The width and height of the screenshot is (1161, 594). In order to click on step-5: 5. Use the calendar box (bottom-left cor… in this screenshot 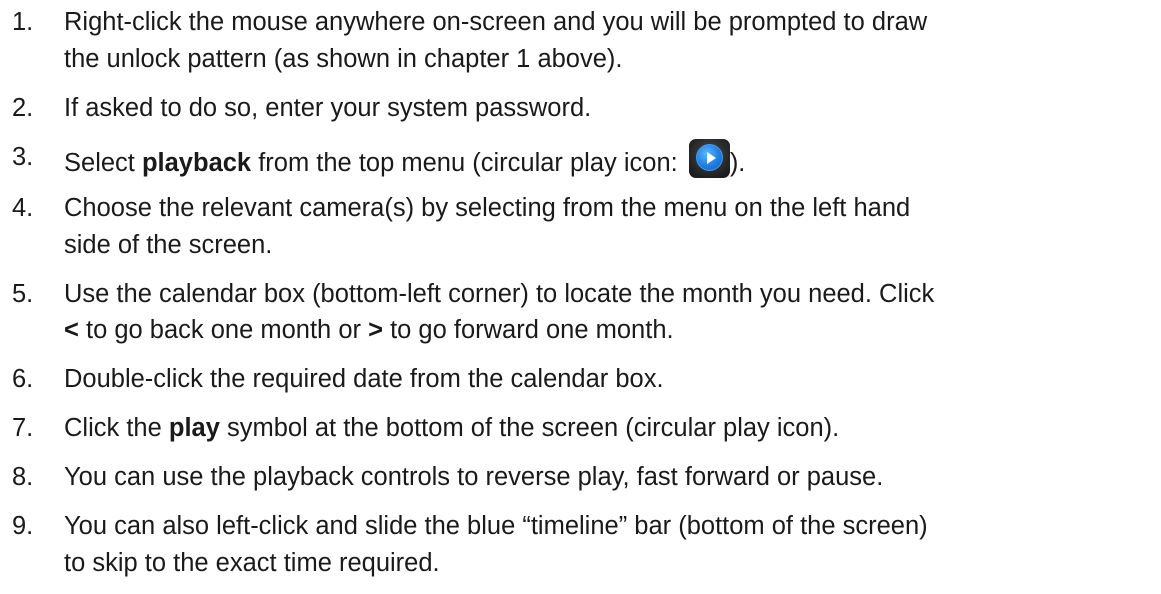, I will do `click(584, 312)`.